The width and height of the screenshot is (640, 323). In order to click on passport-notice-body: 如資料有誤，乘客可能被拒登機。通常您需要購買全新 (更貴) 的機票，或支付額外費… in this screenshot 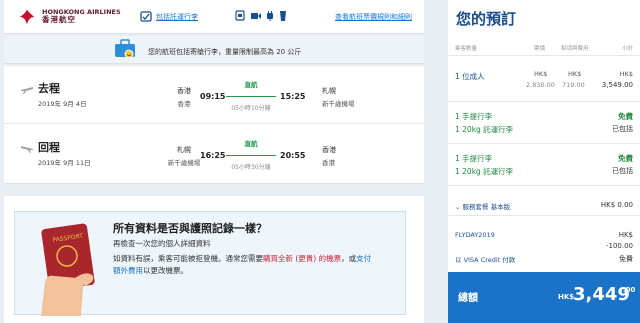, I will do `click(242, 264)`.